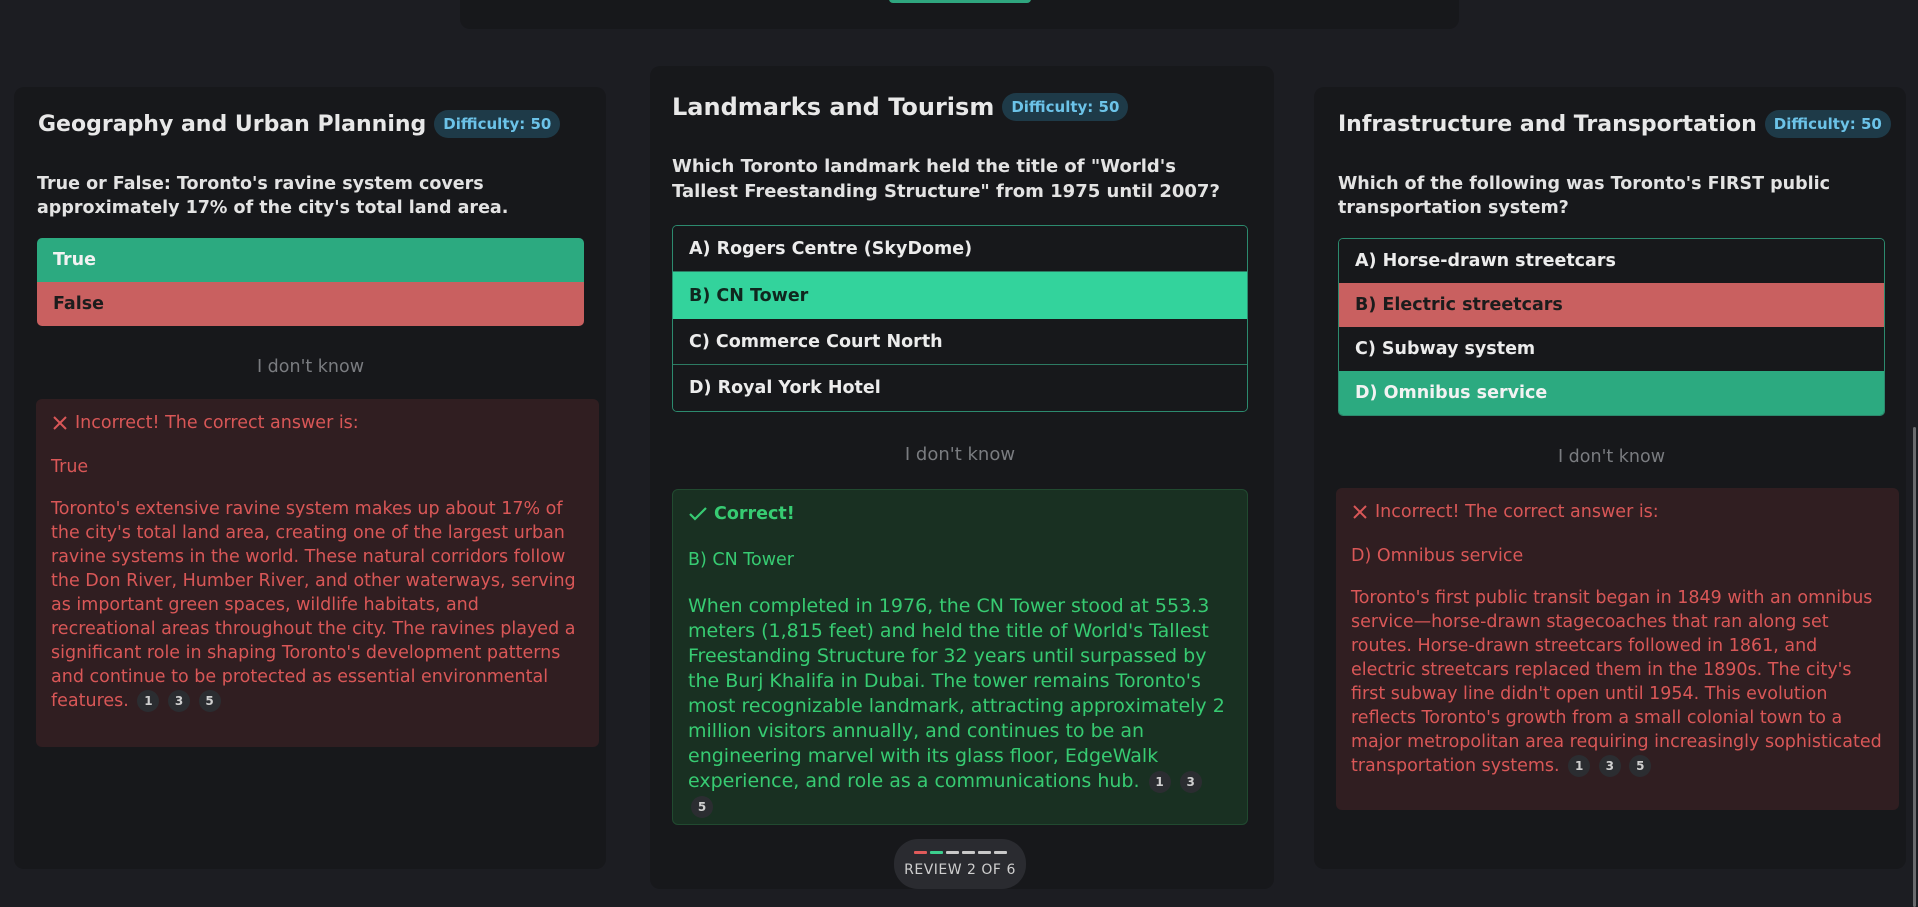  What do you see at coordinates (232, 124) in the screenshot?
I see `category-title: Geography and Urban Planning` at bounding box center [232, 124].